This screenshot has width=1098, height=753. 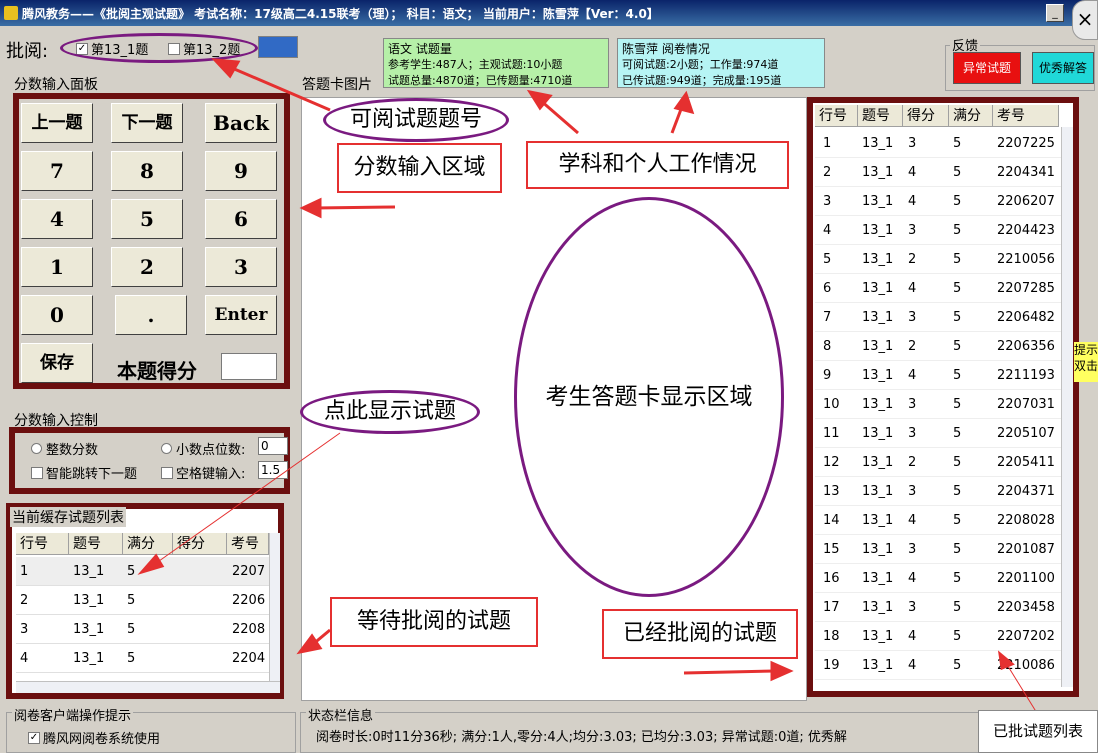 I want to click on cache-title: 当前缓存试题列表, so click(x=68, y=517).